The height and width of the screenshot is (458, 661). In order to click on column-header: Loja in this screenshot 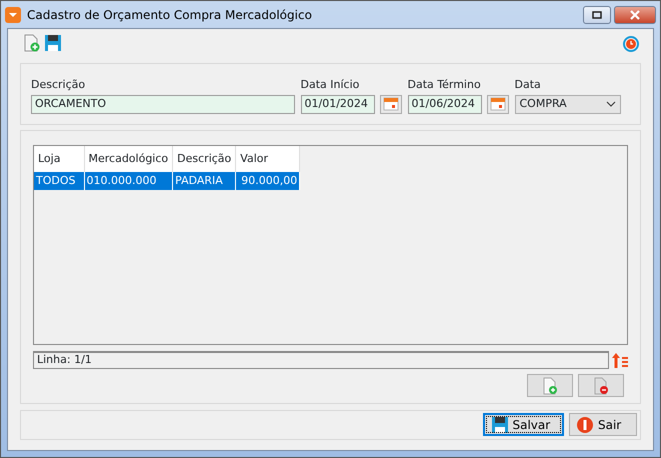, I will do `click(59, 159)`.